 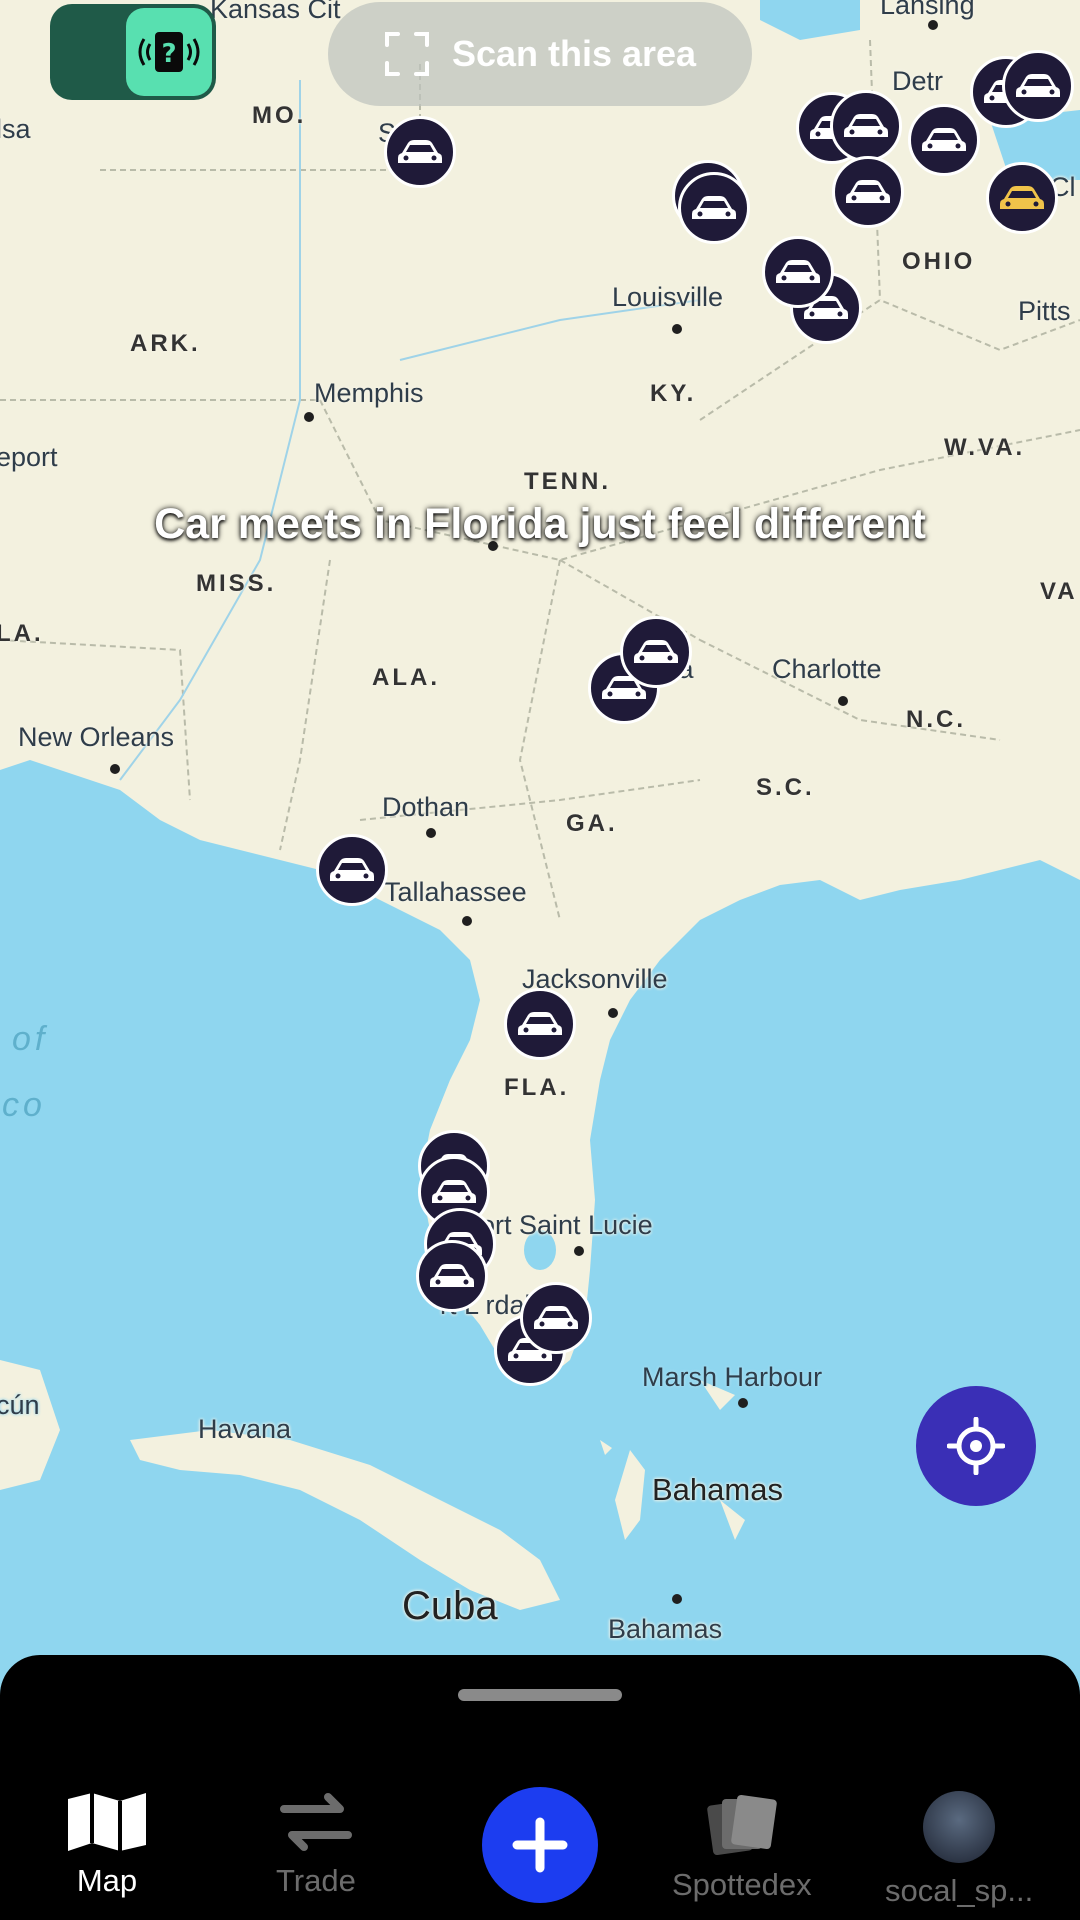 What do you see at coordinates (107, 1822) in the screenshot?
I see `map-icon` at bounding box center [107, 1822].